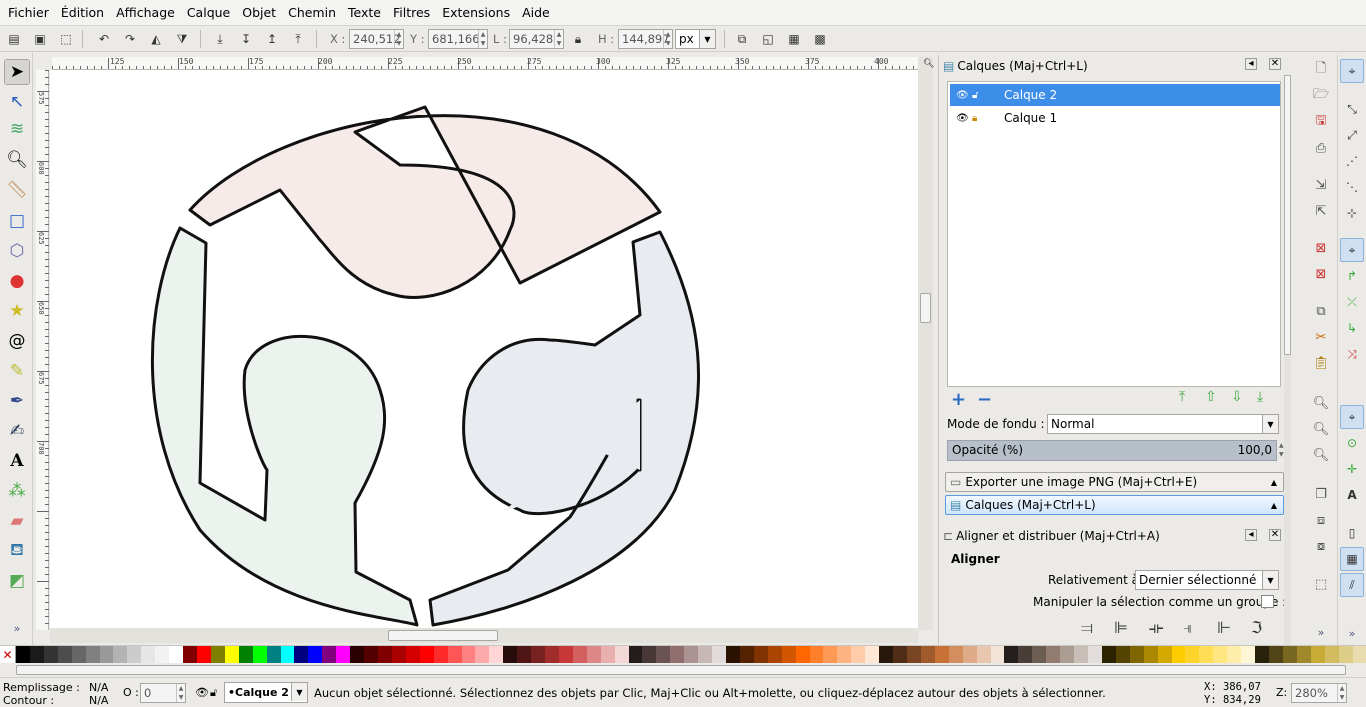  What do you see at coordinates (975, 95) in the screenshot?
I see `unlock-icon: 🔓︎` at bounding box center [975, 95].